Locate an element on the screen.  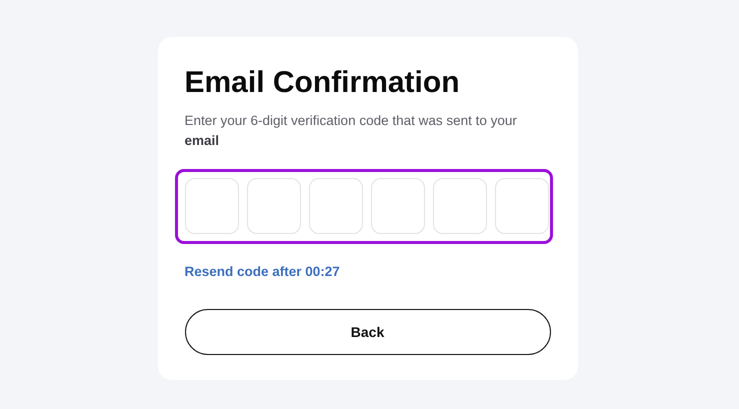
instructions-text: Enter your 6-digit verification code that was sent to your email is located at coordinates (351, 131).